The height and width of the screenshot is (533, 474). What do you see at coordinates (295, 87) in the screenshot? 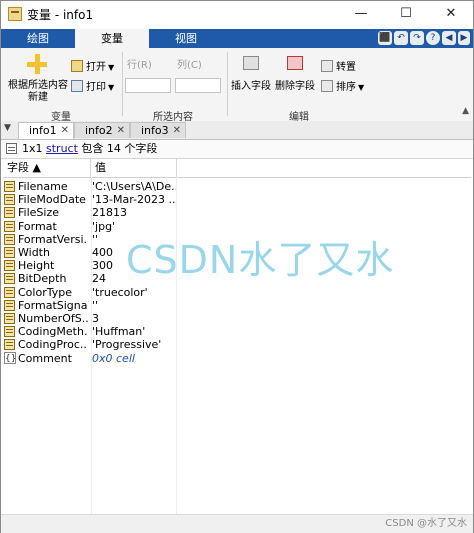
I see `delete-field-button: 删除字段` at bounding box center [295, 87].